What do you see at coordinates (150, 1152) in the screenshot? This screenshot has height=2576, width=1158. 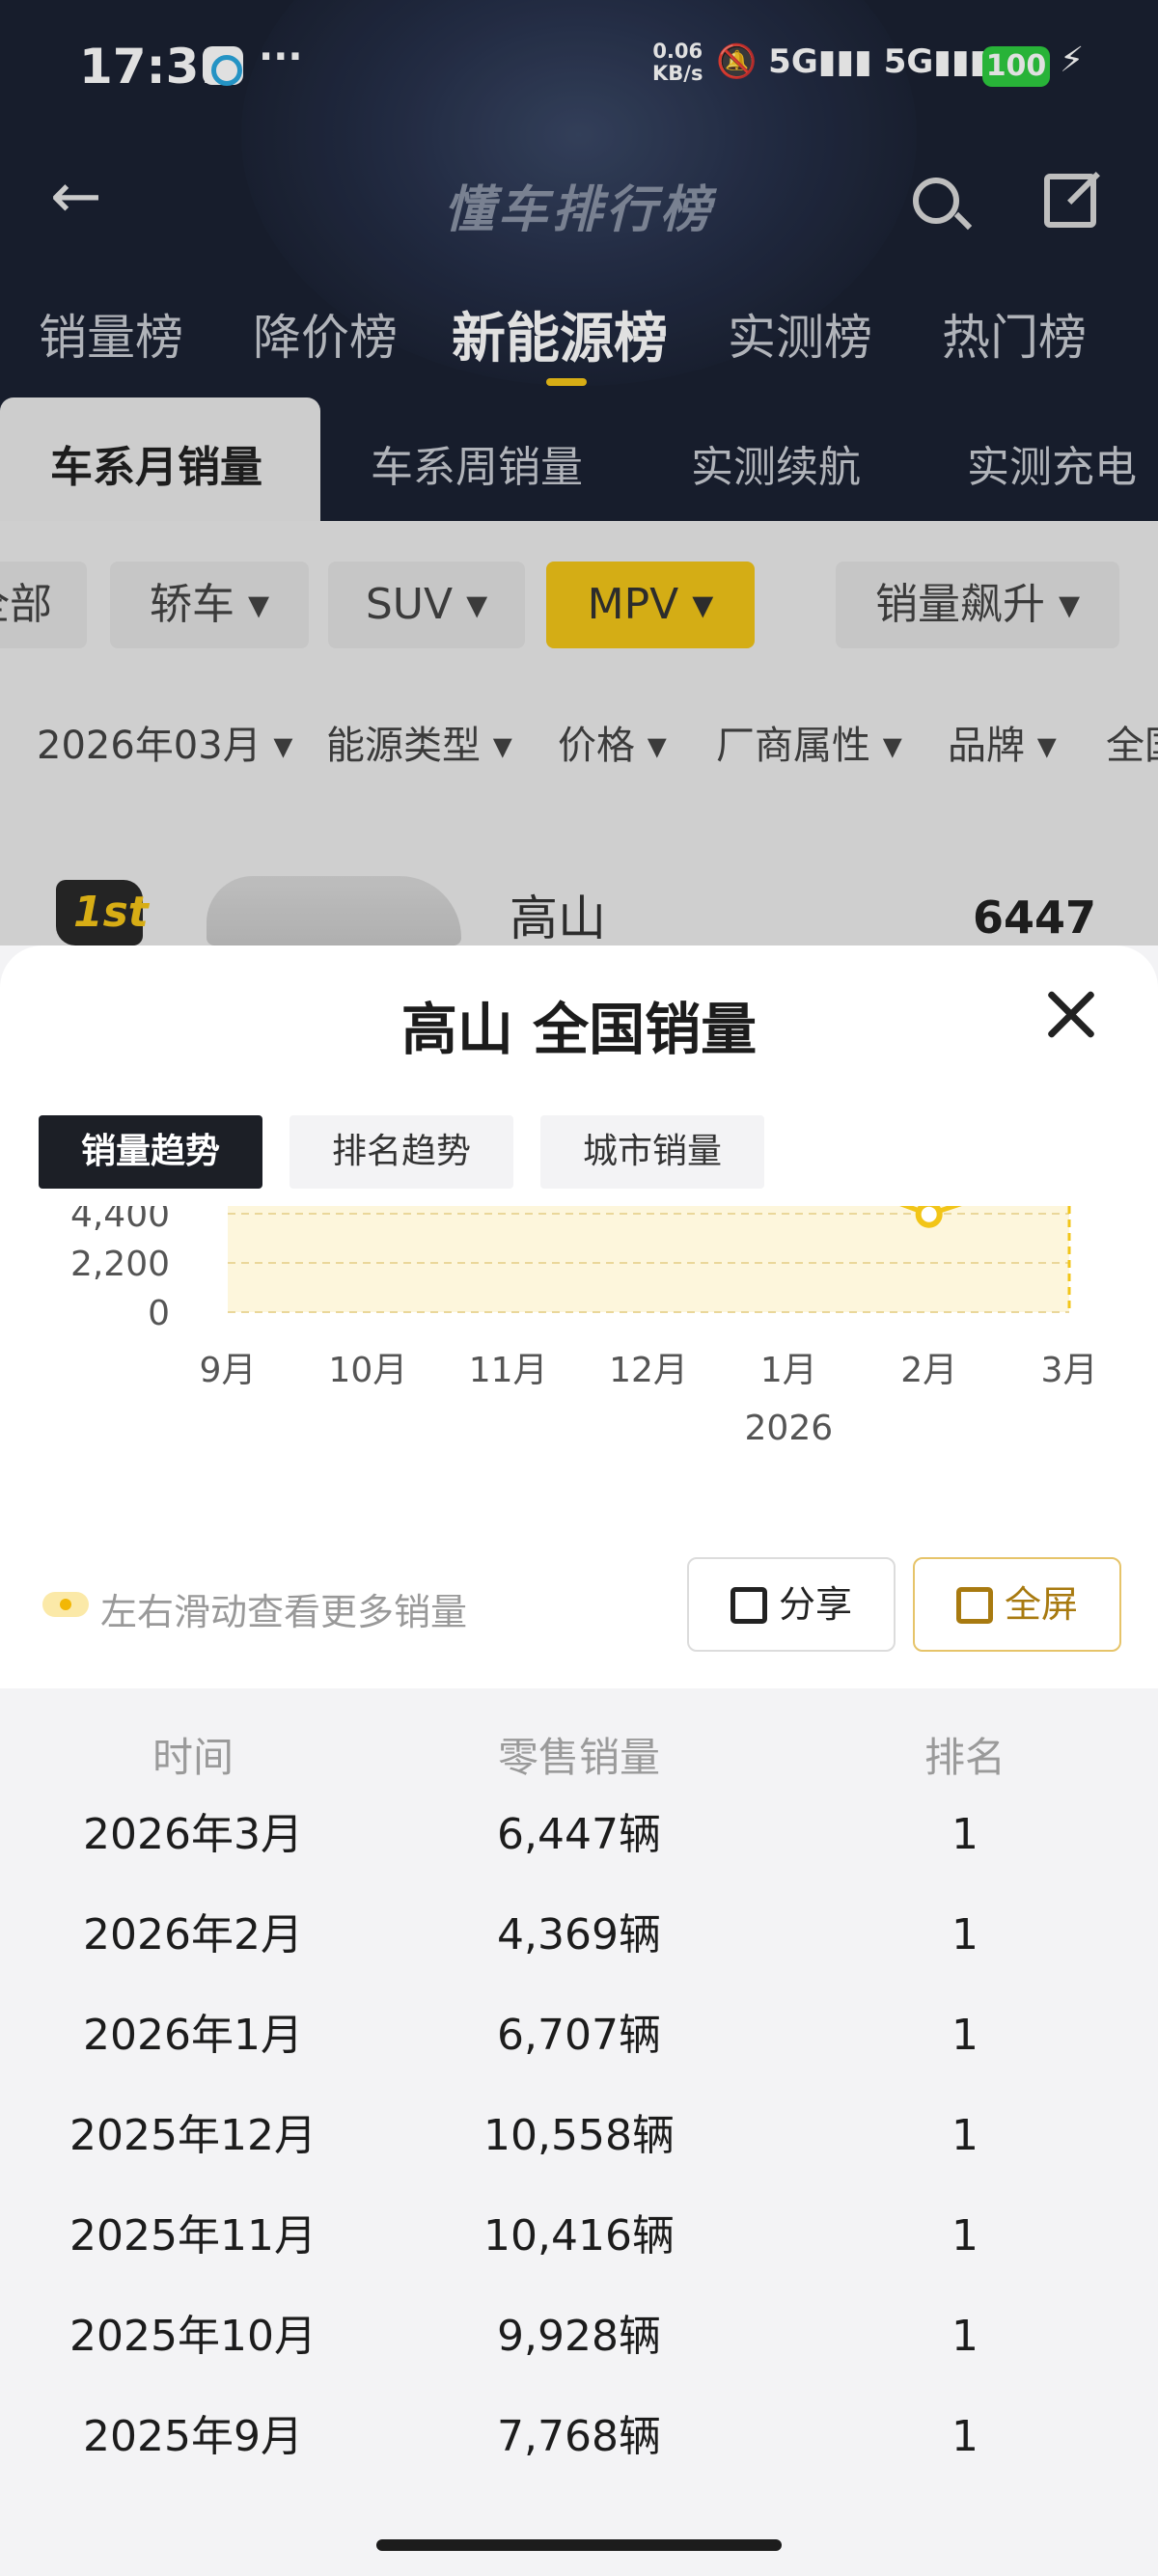 I see `segment-sales-trend: 销量趋势` at bounding box center [150, 1152].